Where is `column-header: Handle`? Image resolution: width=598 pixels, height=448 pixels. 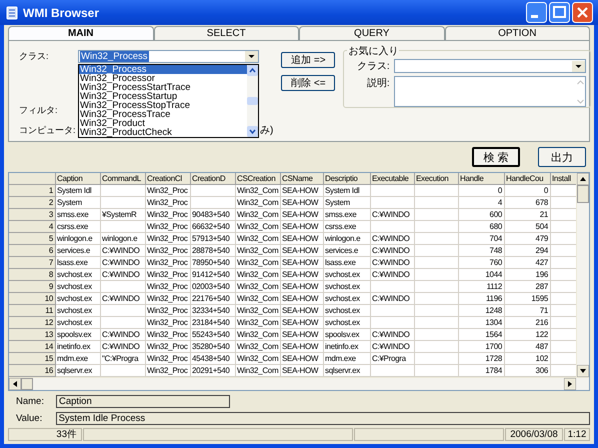
column-header: Handle is located at coordinates (482, 179).